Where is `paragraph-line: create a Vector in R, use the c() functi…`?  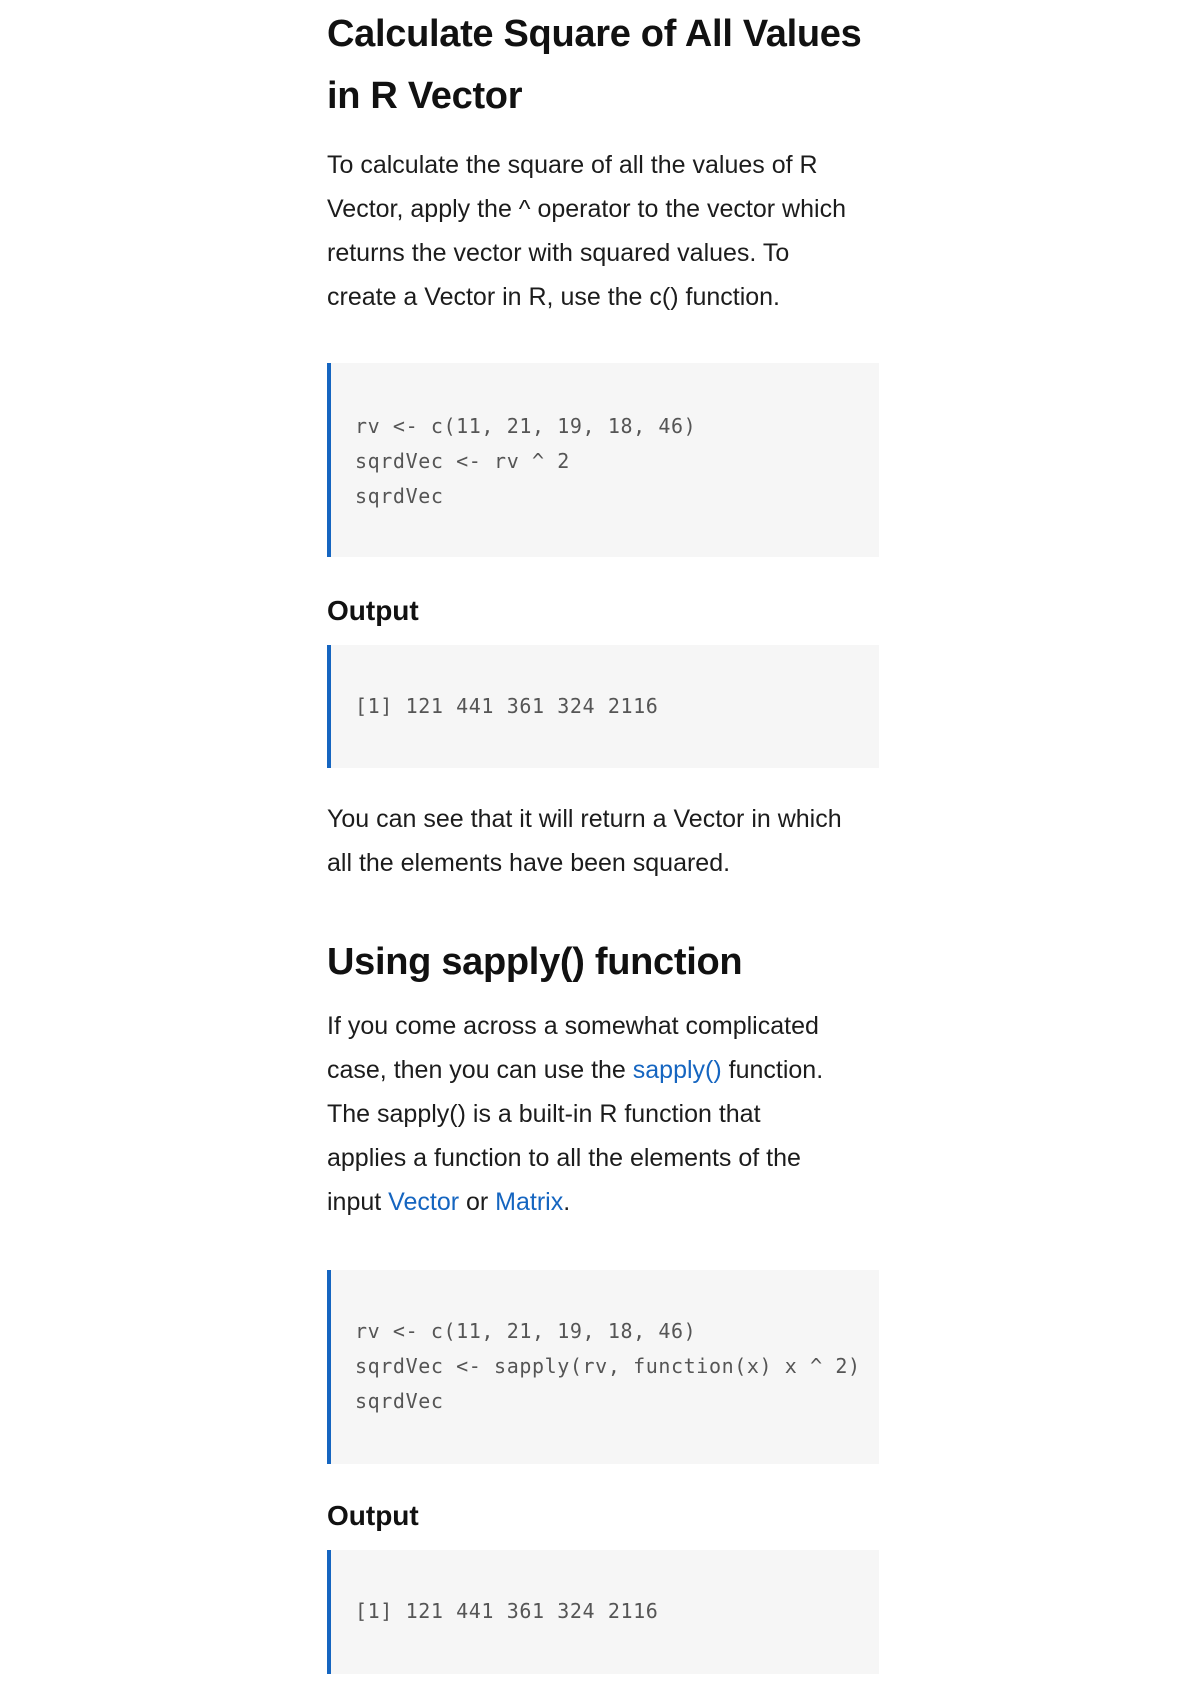 paragraph-line: create a Vector in R, use the c() functi… is located at coordinates (554, 297).